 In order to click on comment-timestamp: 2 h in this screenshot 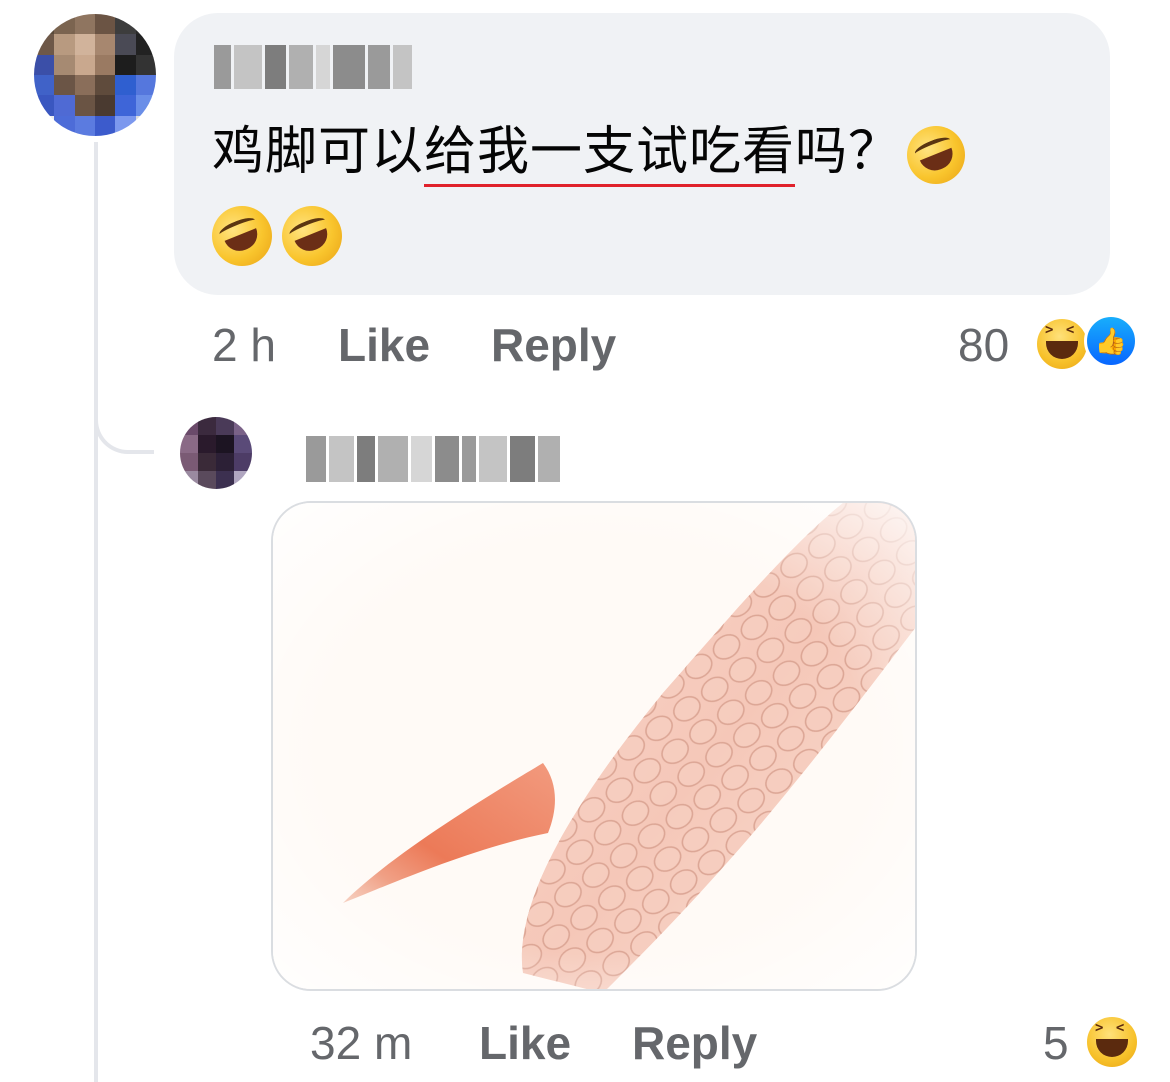, I will do `click(244, 345)`.